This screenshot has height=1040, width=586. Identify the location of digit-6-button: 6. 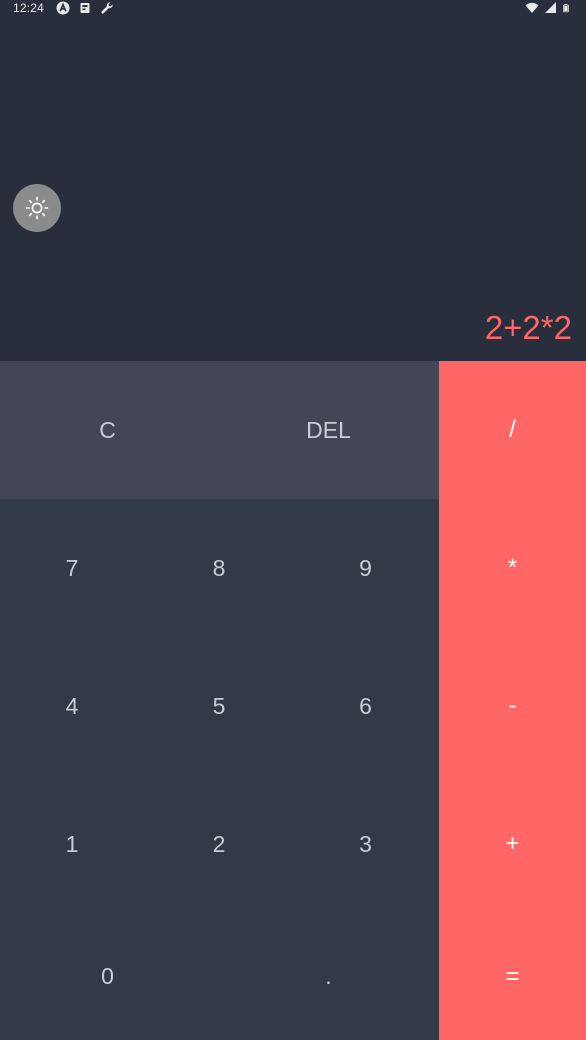
(365, 706).